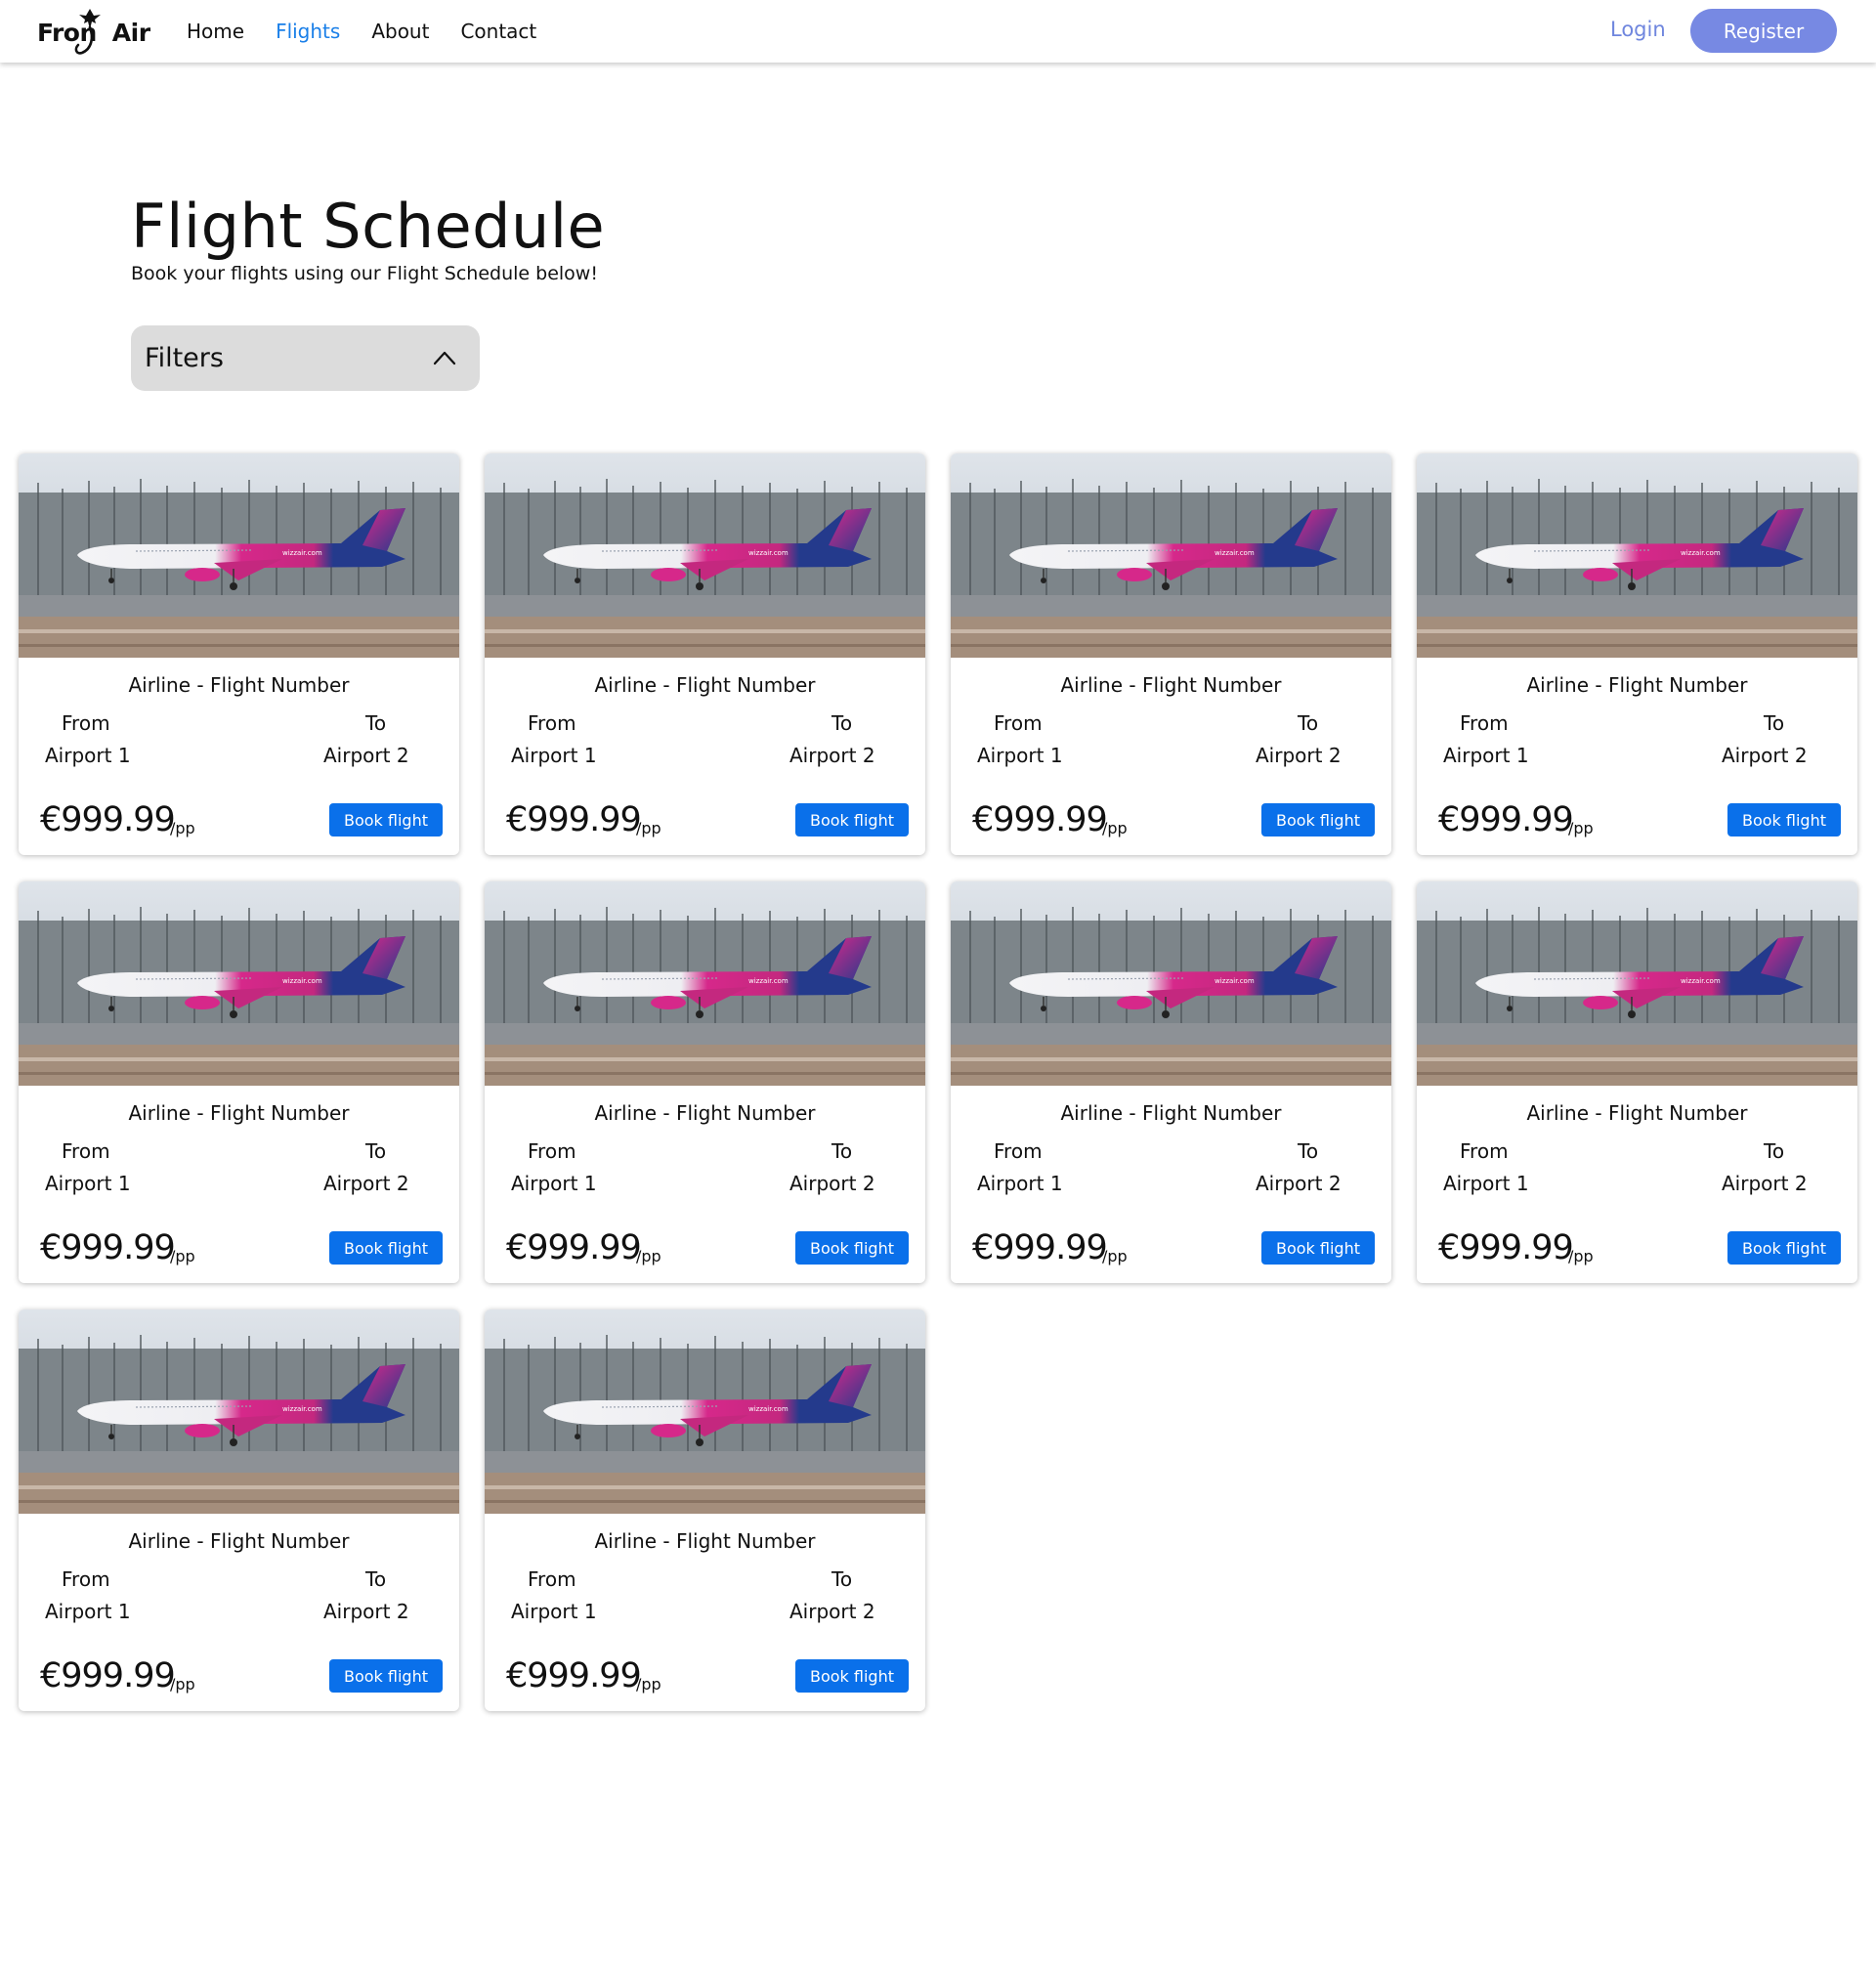  Describe the element at coordinates (184, 358) in the screenshot. I see `filters-label: Filters` at that location.